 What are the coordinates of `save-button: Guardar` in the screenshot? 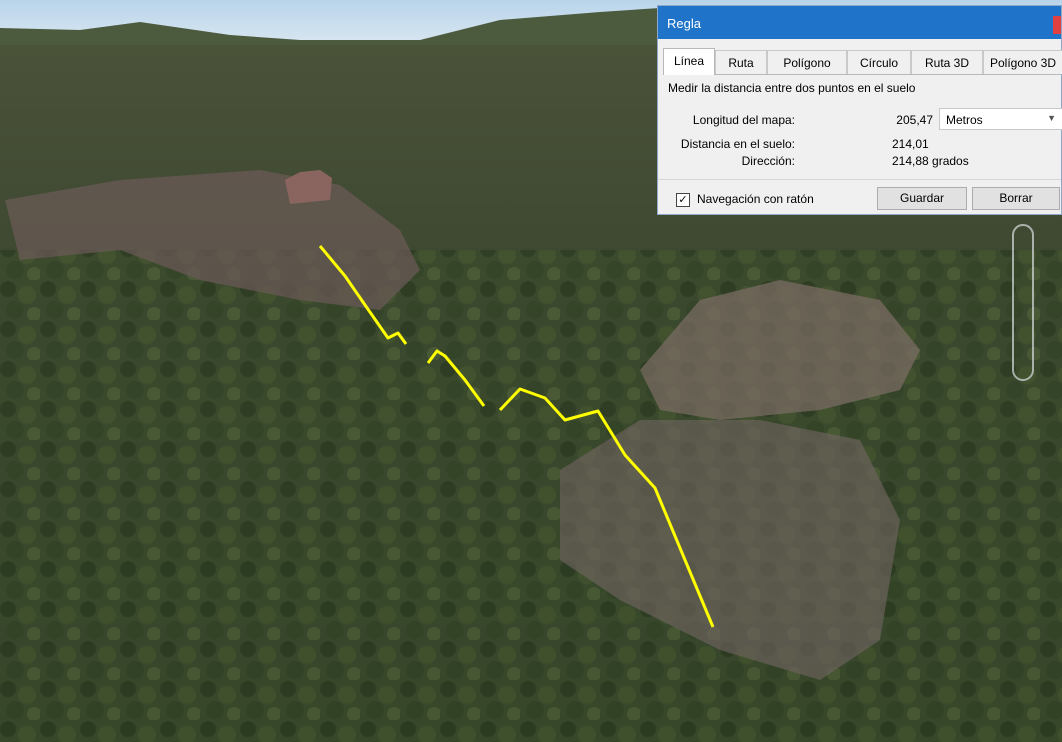 It's located at (922, 198).